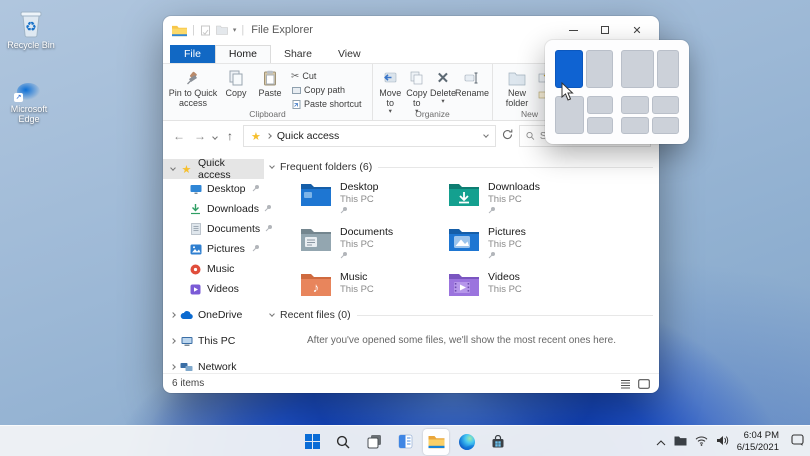 The image size is (810, 456). Describe the element at coordinates (520, 242) in the screenshot. I see `folder-tile-pictures: Pictures This PC` at that location.